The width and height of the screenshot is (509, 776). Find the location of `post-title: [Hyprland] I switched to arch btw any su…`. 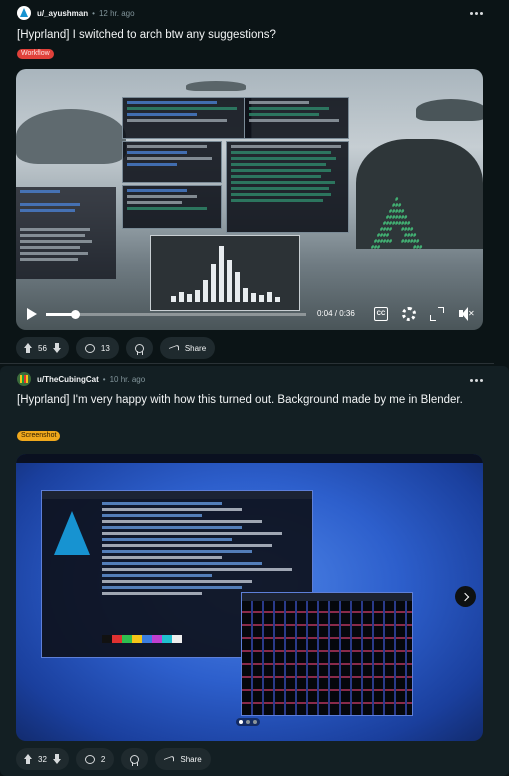

post-title: [Hyprland] I switched to arch btw any su… is located at coordinates (247, 35).